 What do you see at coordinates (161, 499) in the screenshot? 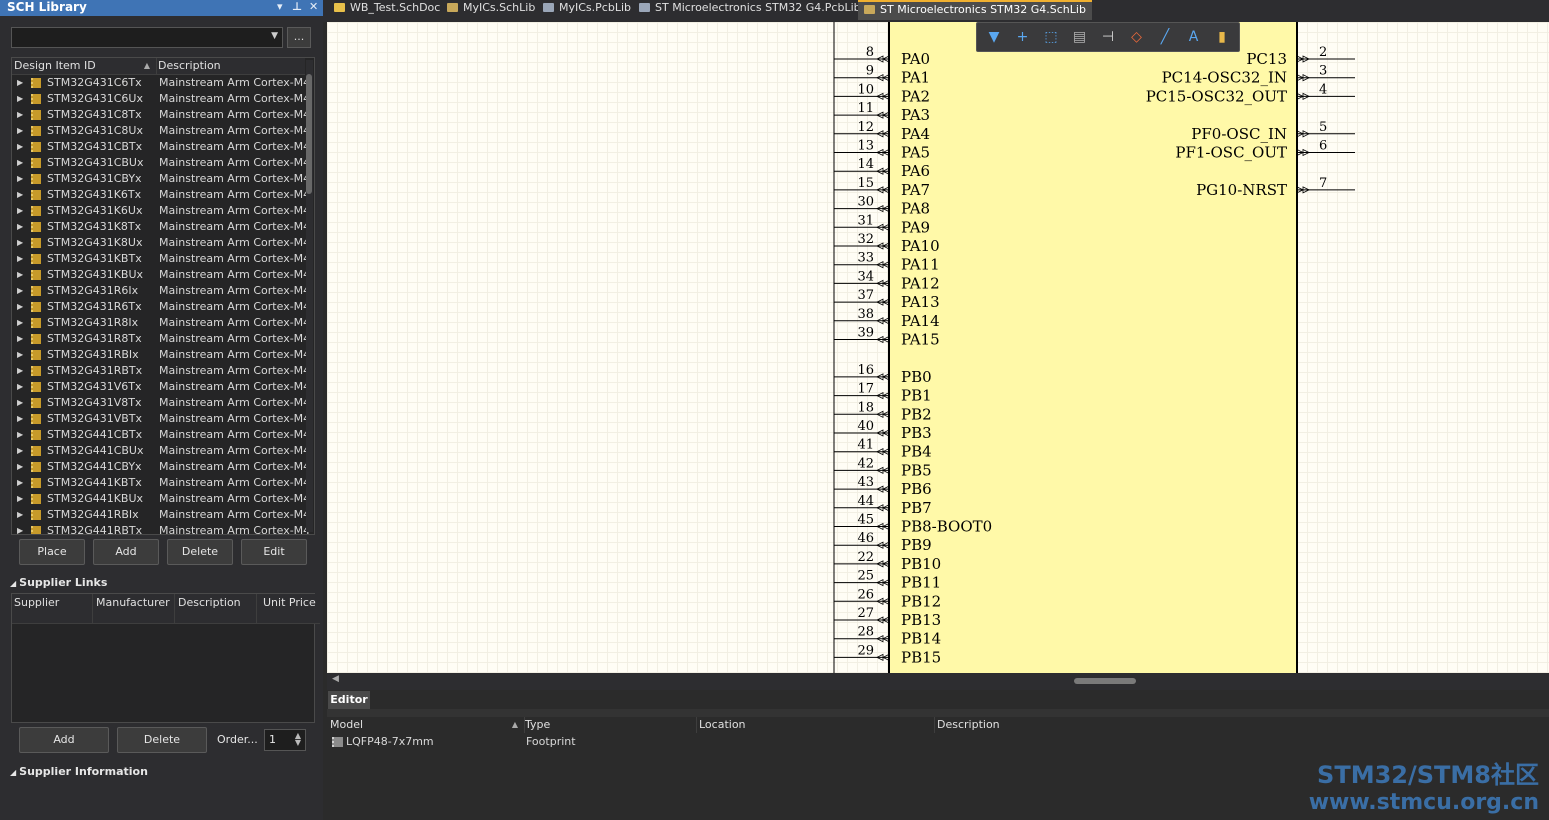
I see `list-item: ▶ STM32G441KBUx Mainstream Arm Cortex-M4` at bounding box center [161, 499].